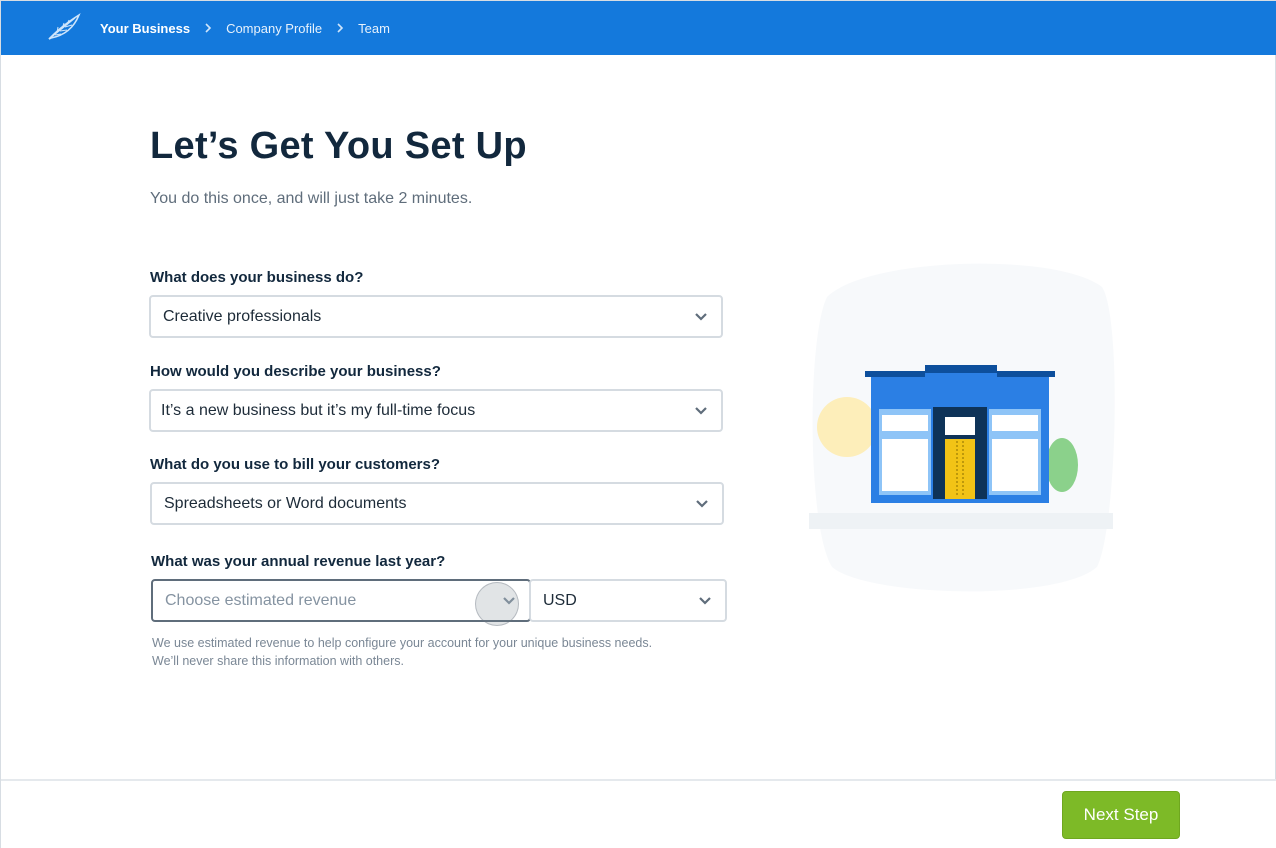 The image size is (1276, 848). I want to click on business-type-value: Creative professionals, so click(242, 316).